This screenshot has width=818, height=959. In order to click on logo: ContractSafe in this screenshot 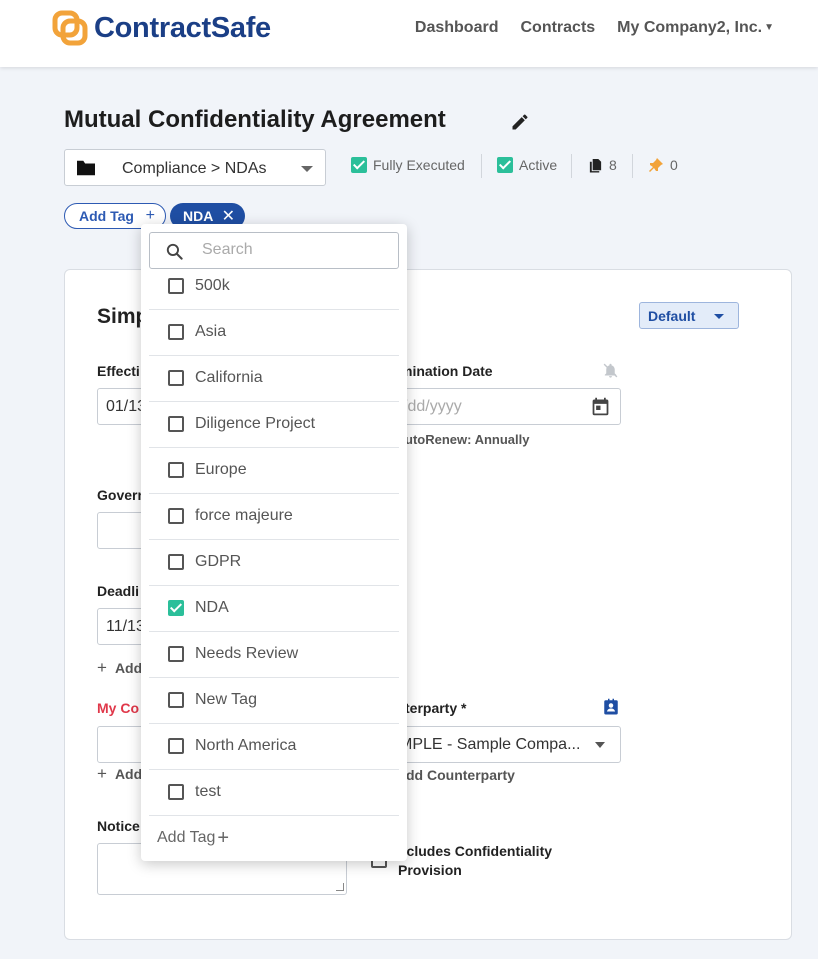, I will do `click(161, 28)`.